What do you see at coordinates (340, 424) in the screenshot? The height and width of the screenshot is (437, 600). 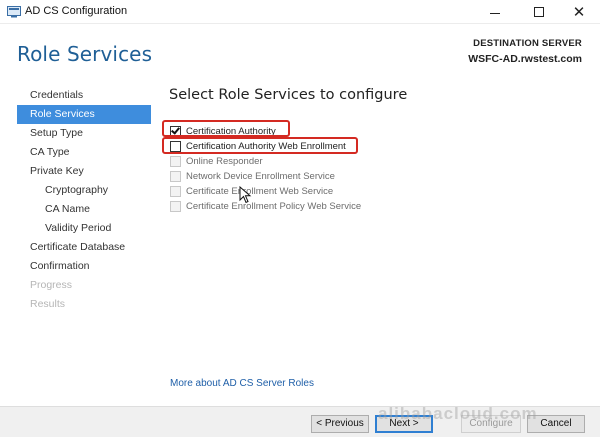 I see `previous-button: < Previous` at bounding box center [340, 424].